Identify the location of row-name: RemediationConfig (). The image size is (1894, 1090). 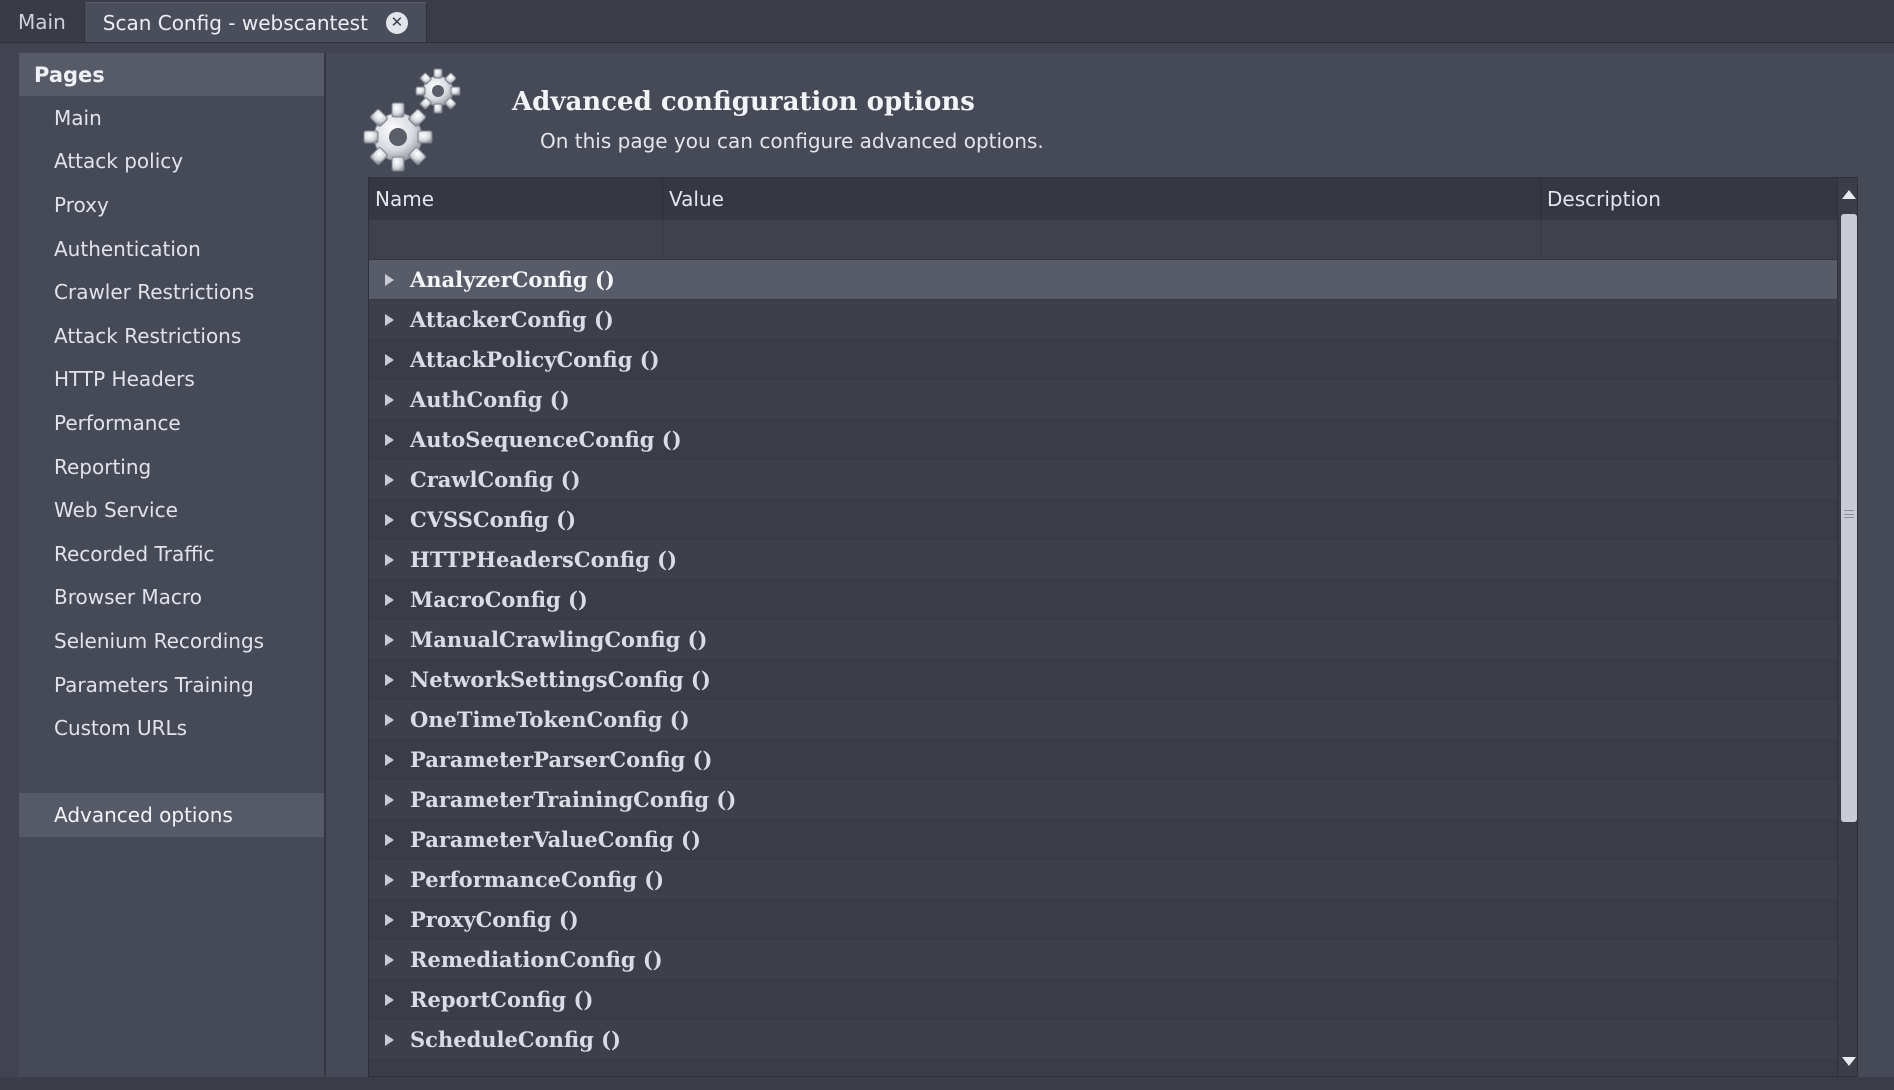
(536, 959).